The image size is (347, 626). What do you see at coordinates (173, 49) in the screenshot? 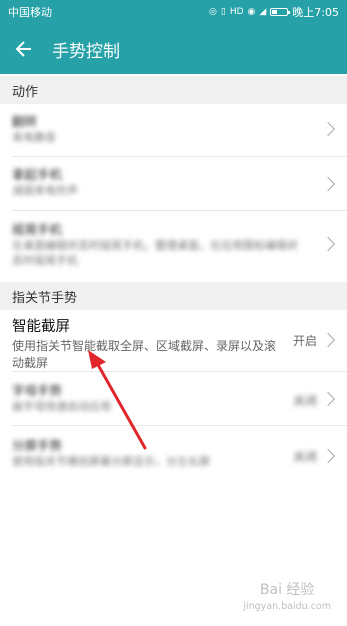
I see `app-bar: 手势控制` at bounding box center [173, 49].